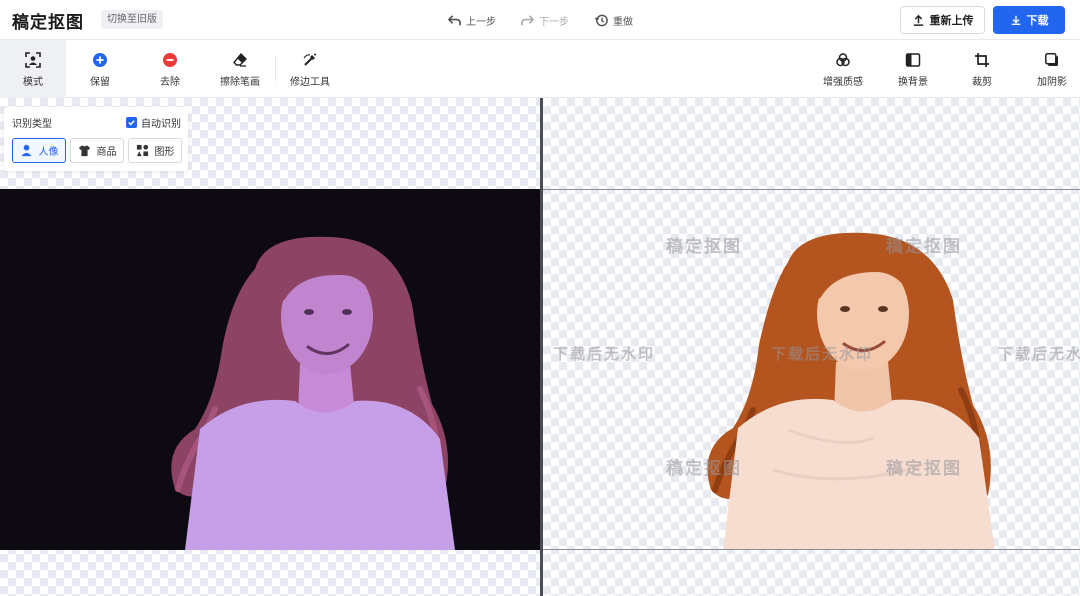 This screenshot has width=1080, height=596. I want to click on enhance-icon, so click(843, 60).